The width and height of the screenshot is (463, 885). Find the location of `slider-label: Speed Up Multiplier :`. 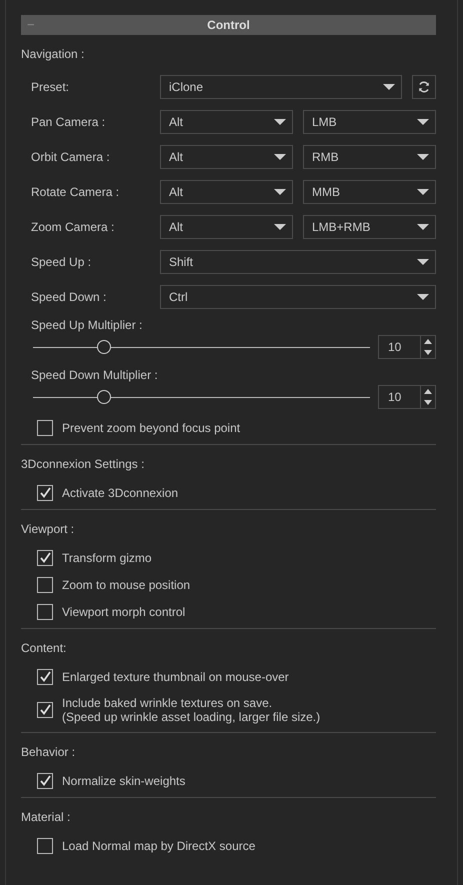

slider-label: Speed Up Multiplier : is located at coordinates (87, 325).